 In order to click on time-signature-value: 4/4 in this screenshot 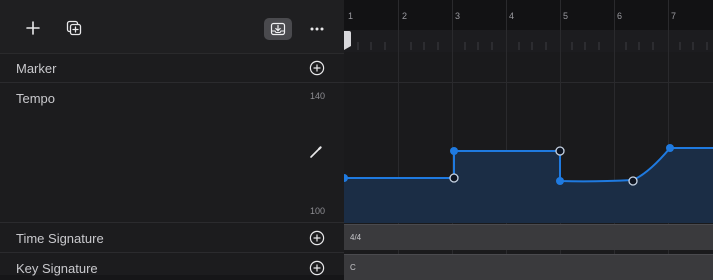, I will do `click(356, 237)`.